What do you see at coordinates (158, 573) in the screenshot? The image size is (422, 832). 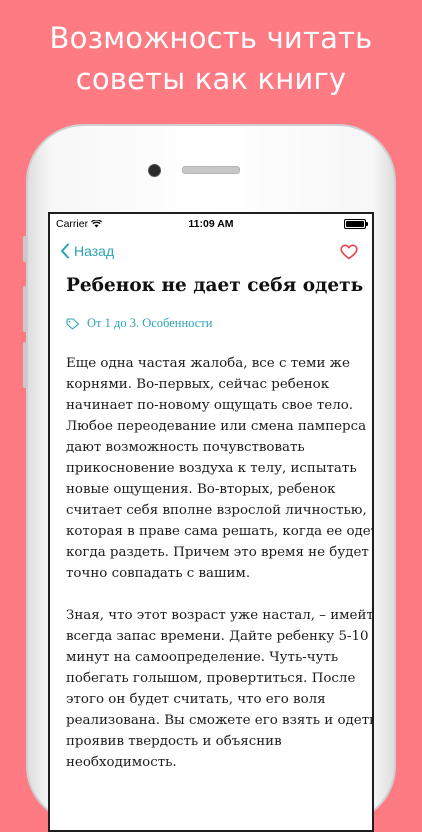 I see `text-line: точно совпадать с вашим.` at bounding box center [158, 573].